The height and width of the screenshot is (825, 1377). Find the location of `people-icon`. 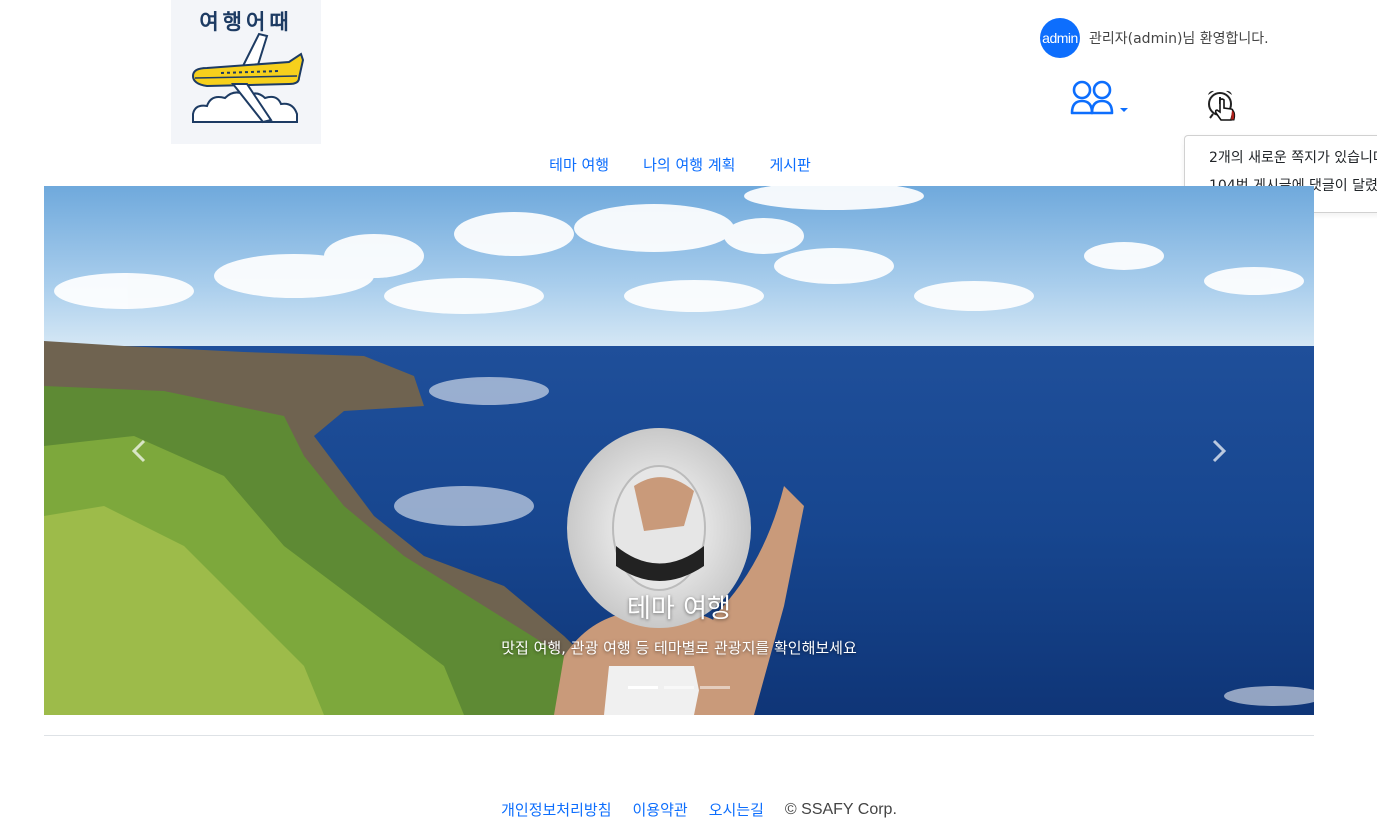

people-icon is located at coordinates (1099, 97).